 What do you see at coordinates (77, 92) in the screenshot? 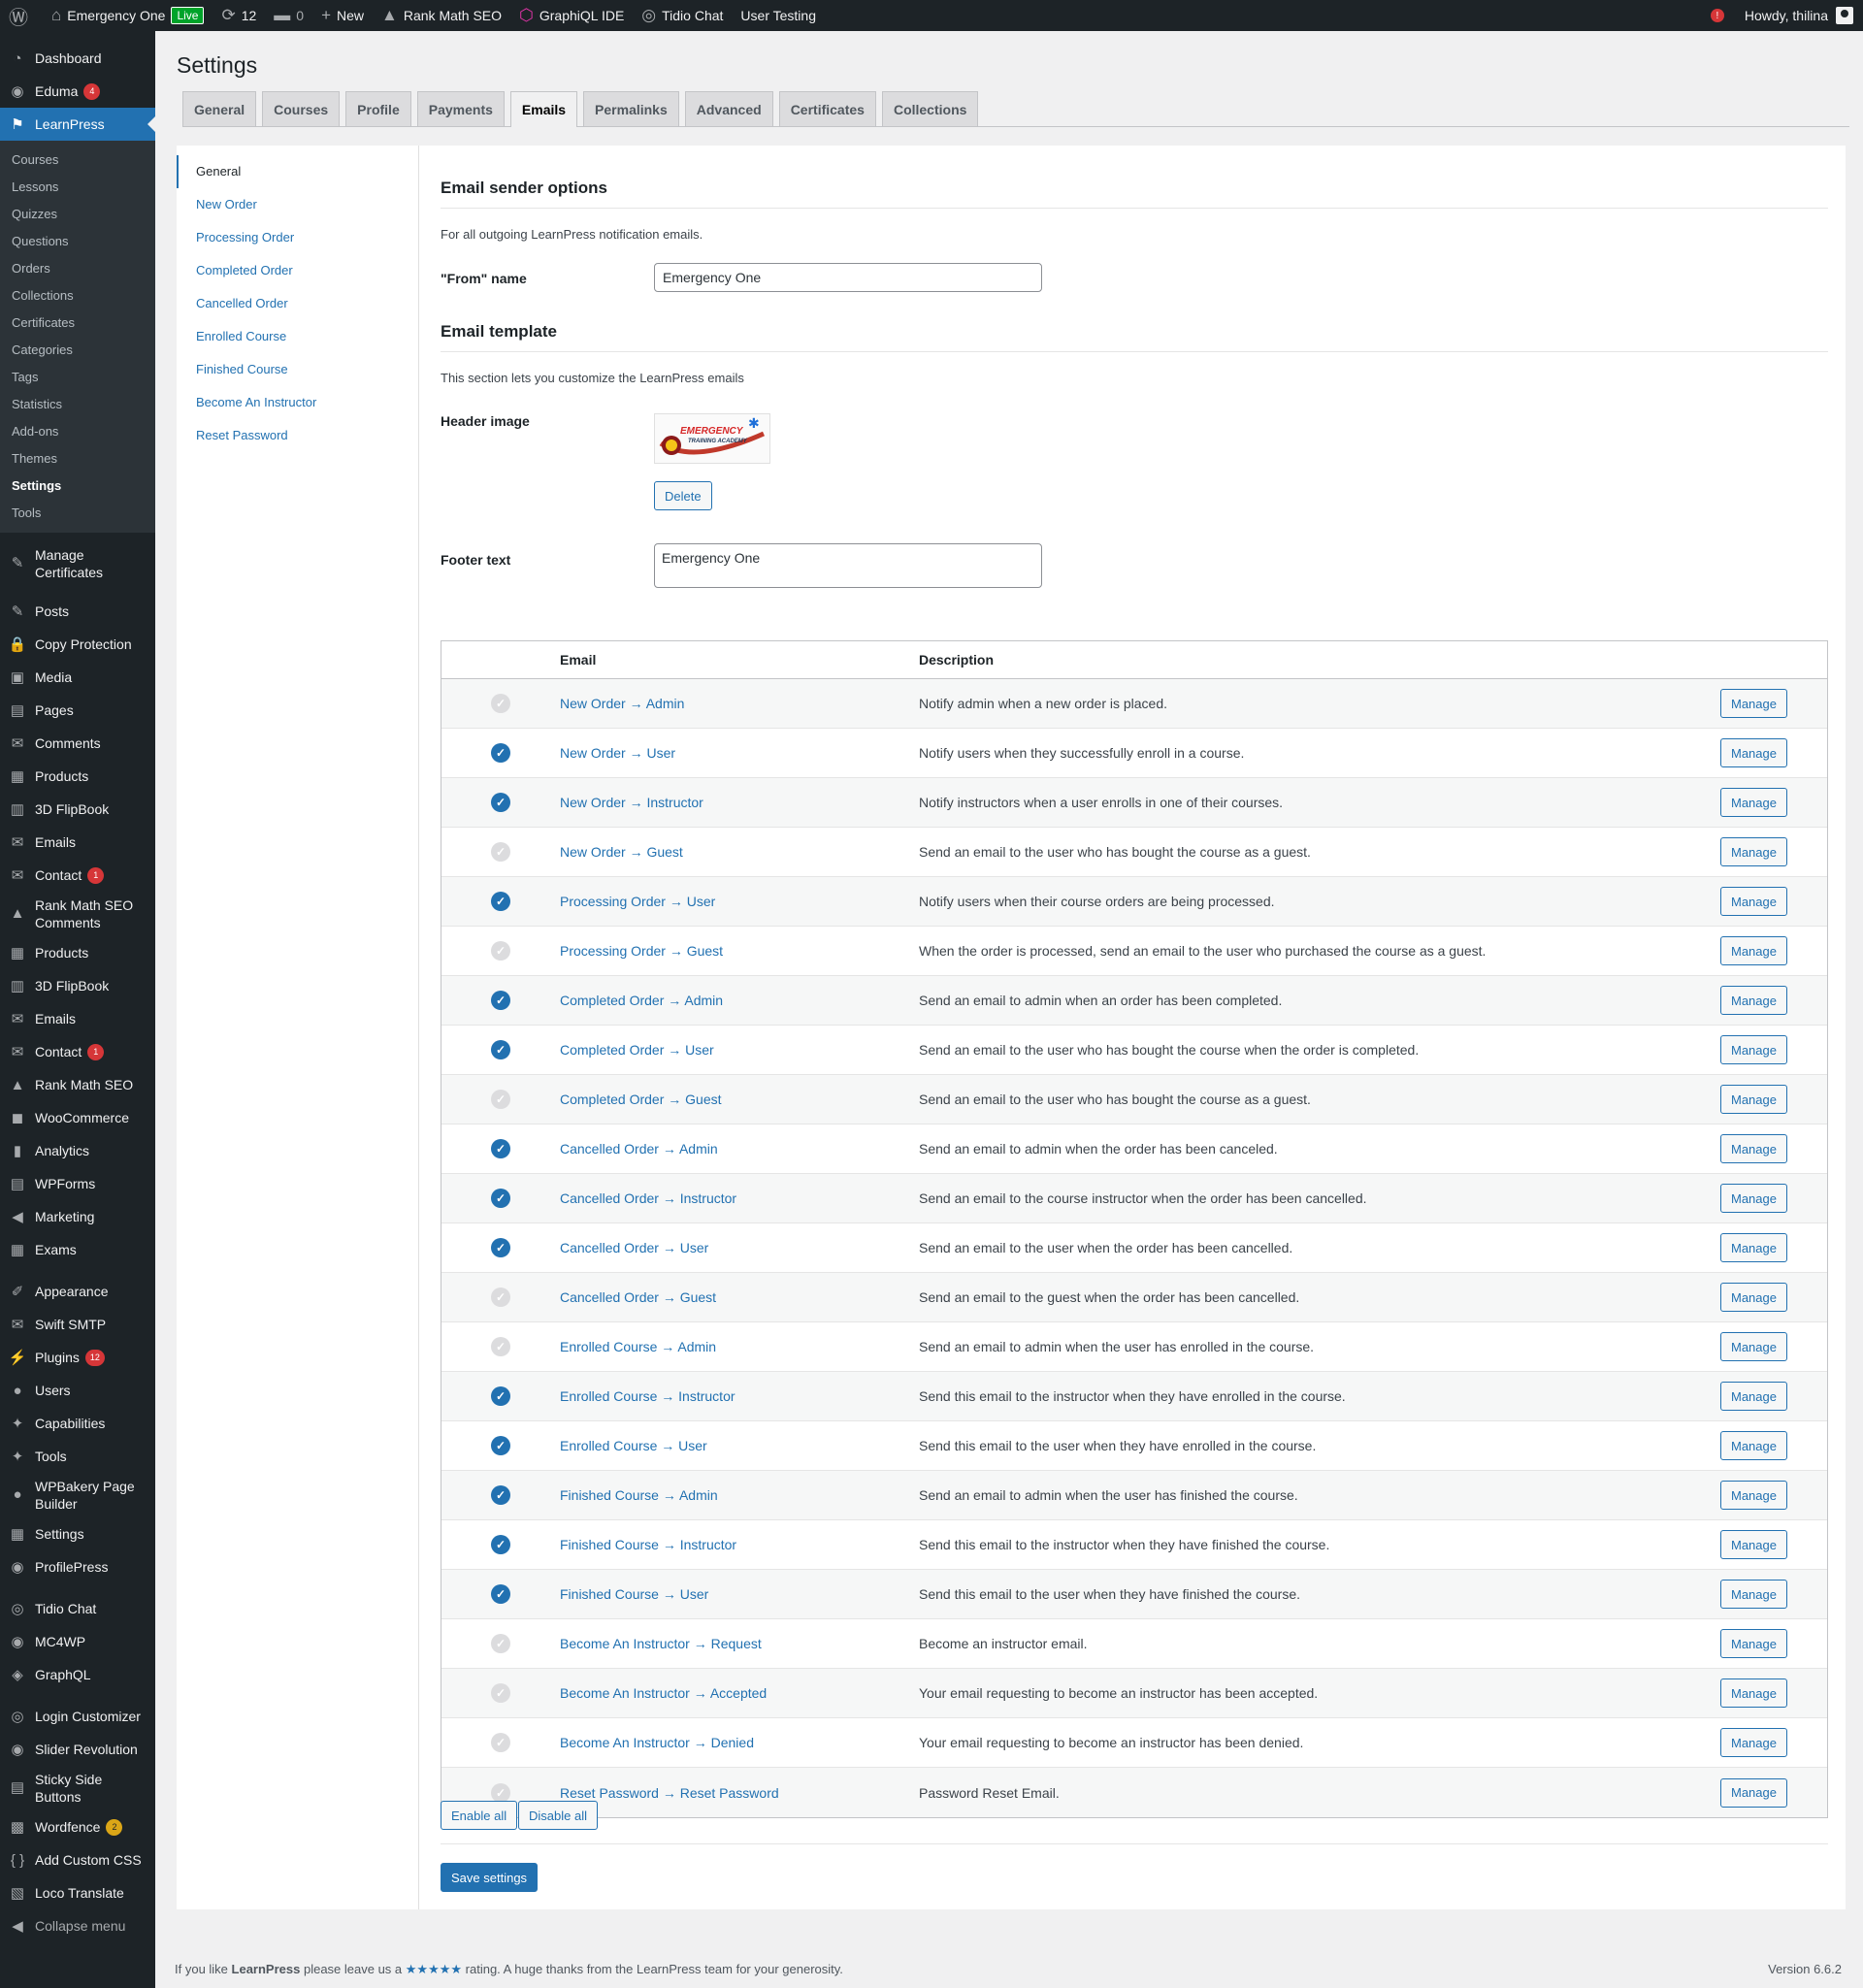
I see `sidebar-item-eduma: ◉ Eduma 4` at bounding box center [77, 92].